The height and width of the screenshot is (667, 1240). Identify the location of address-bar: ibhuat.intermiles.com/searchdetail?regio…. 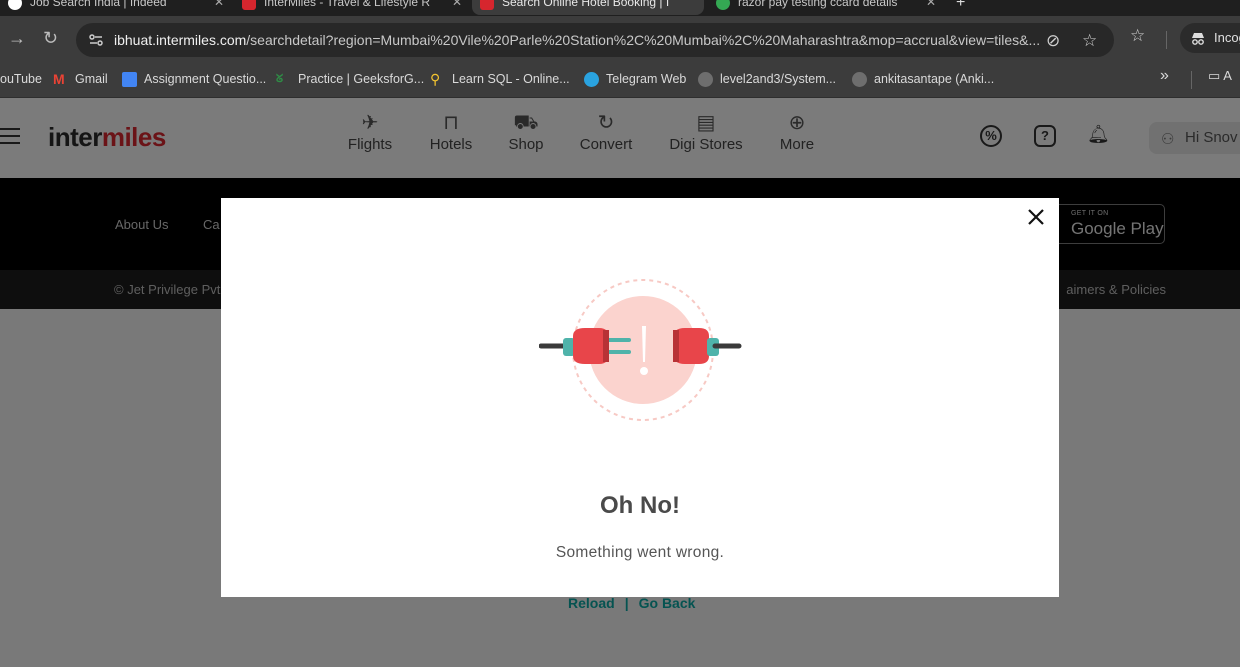
(595, 40).